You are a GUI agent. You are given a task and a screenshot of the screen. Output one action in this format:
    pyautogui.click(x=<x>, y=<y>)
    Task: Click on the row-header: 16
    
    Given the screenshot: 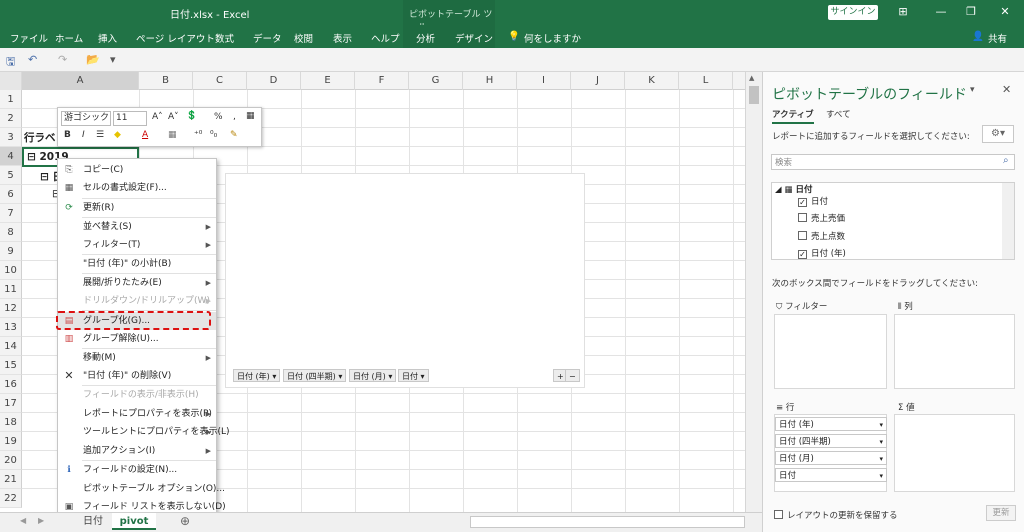 What is the action you would take?
    pyautogui.click(x=11, y=384)
    